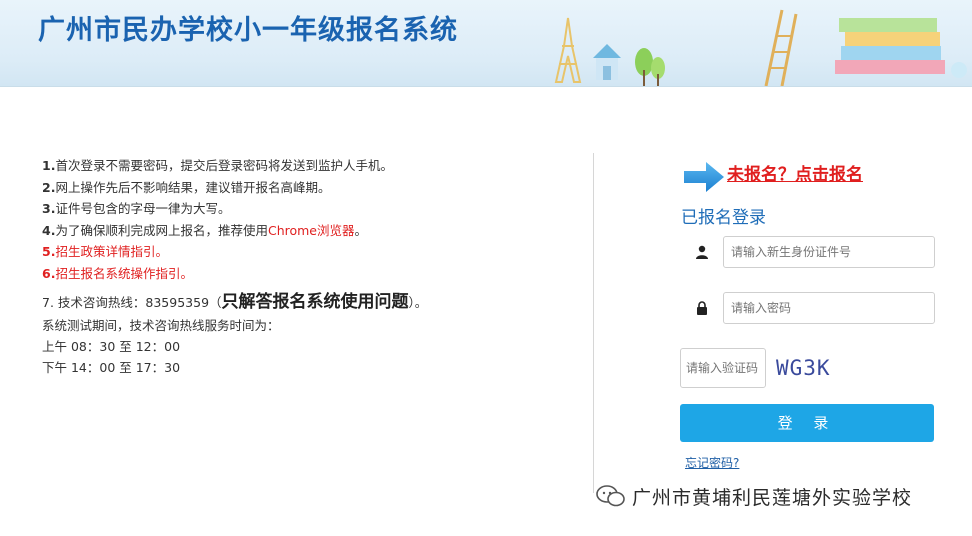  I want to click on policy-guide-link: 5.招生政策详情指引。, so click(302, 252).